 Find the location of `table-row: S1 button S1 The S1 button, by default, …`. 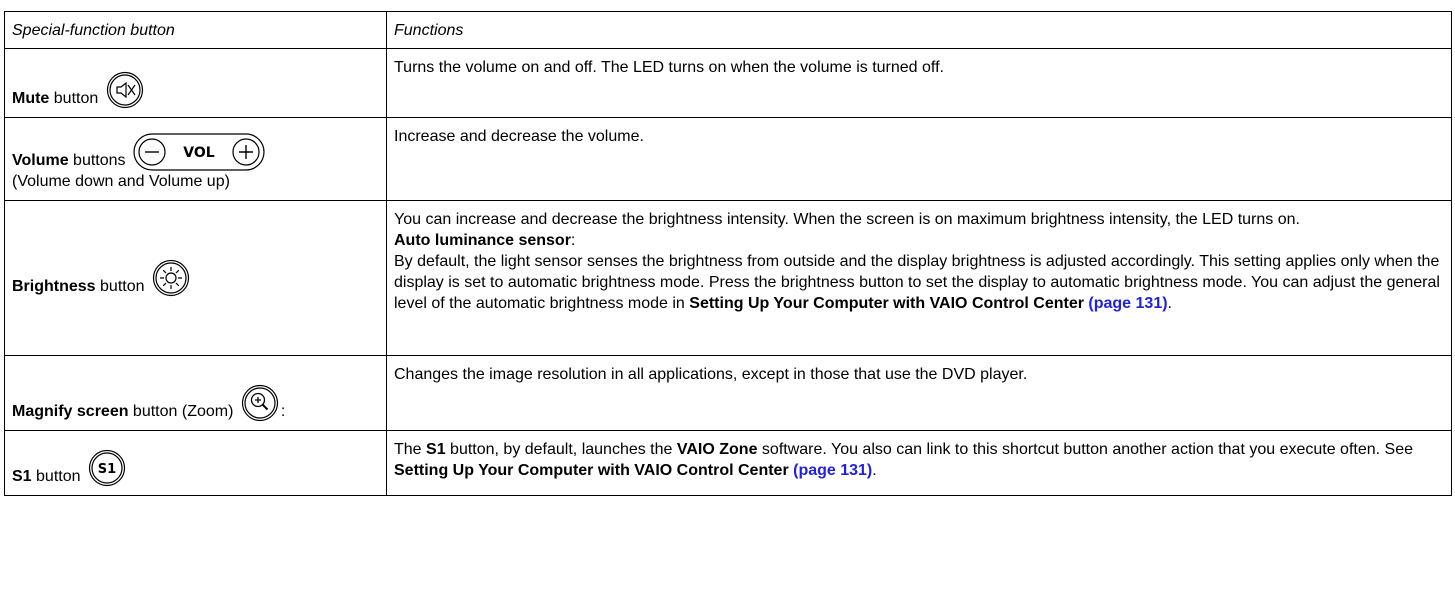

table-row: S1 button S1 The S1 button, by default, … is located at coordinates (728, 463).